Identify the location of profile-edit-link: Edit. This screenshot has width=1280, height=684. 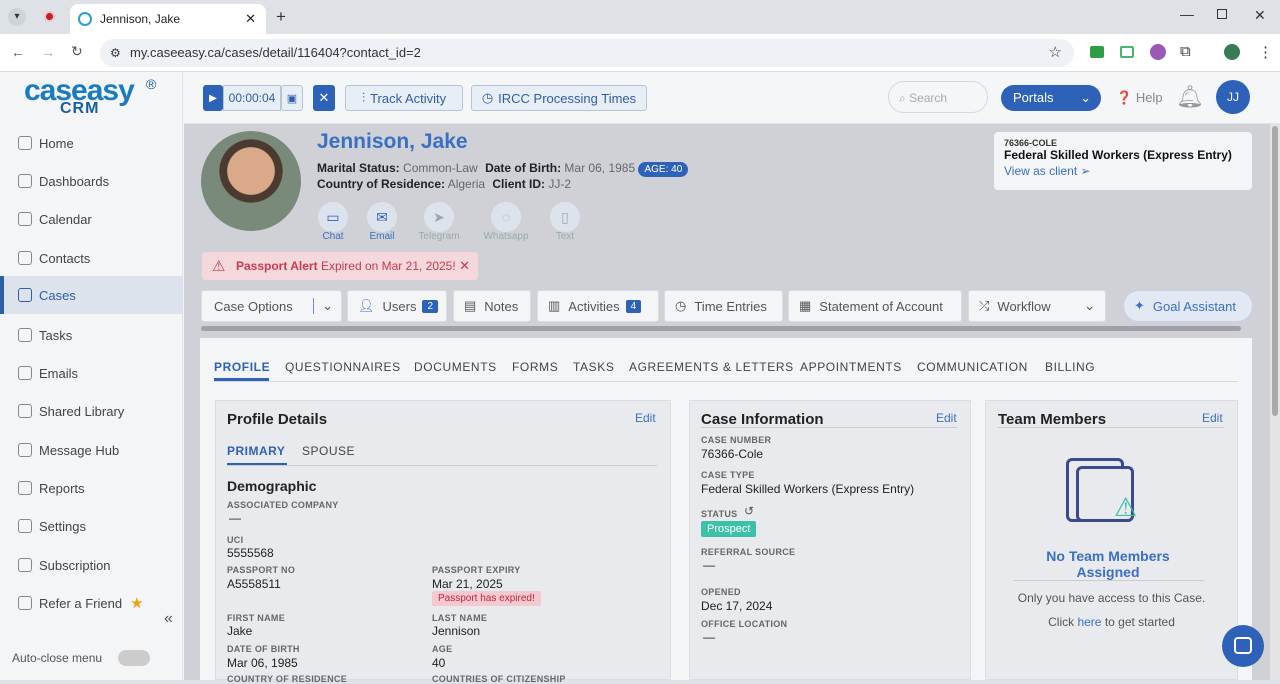
(645, 418).